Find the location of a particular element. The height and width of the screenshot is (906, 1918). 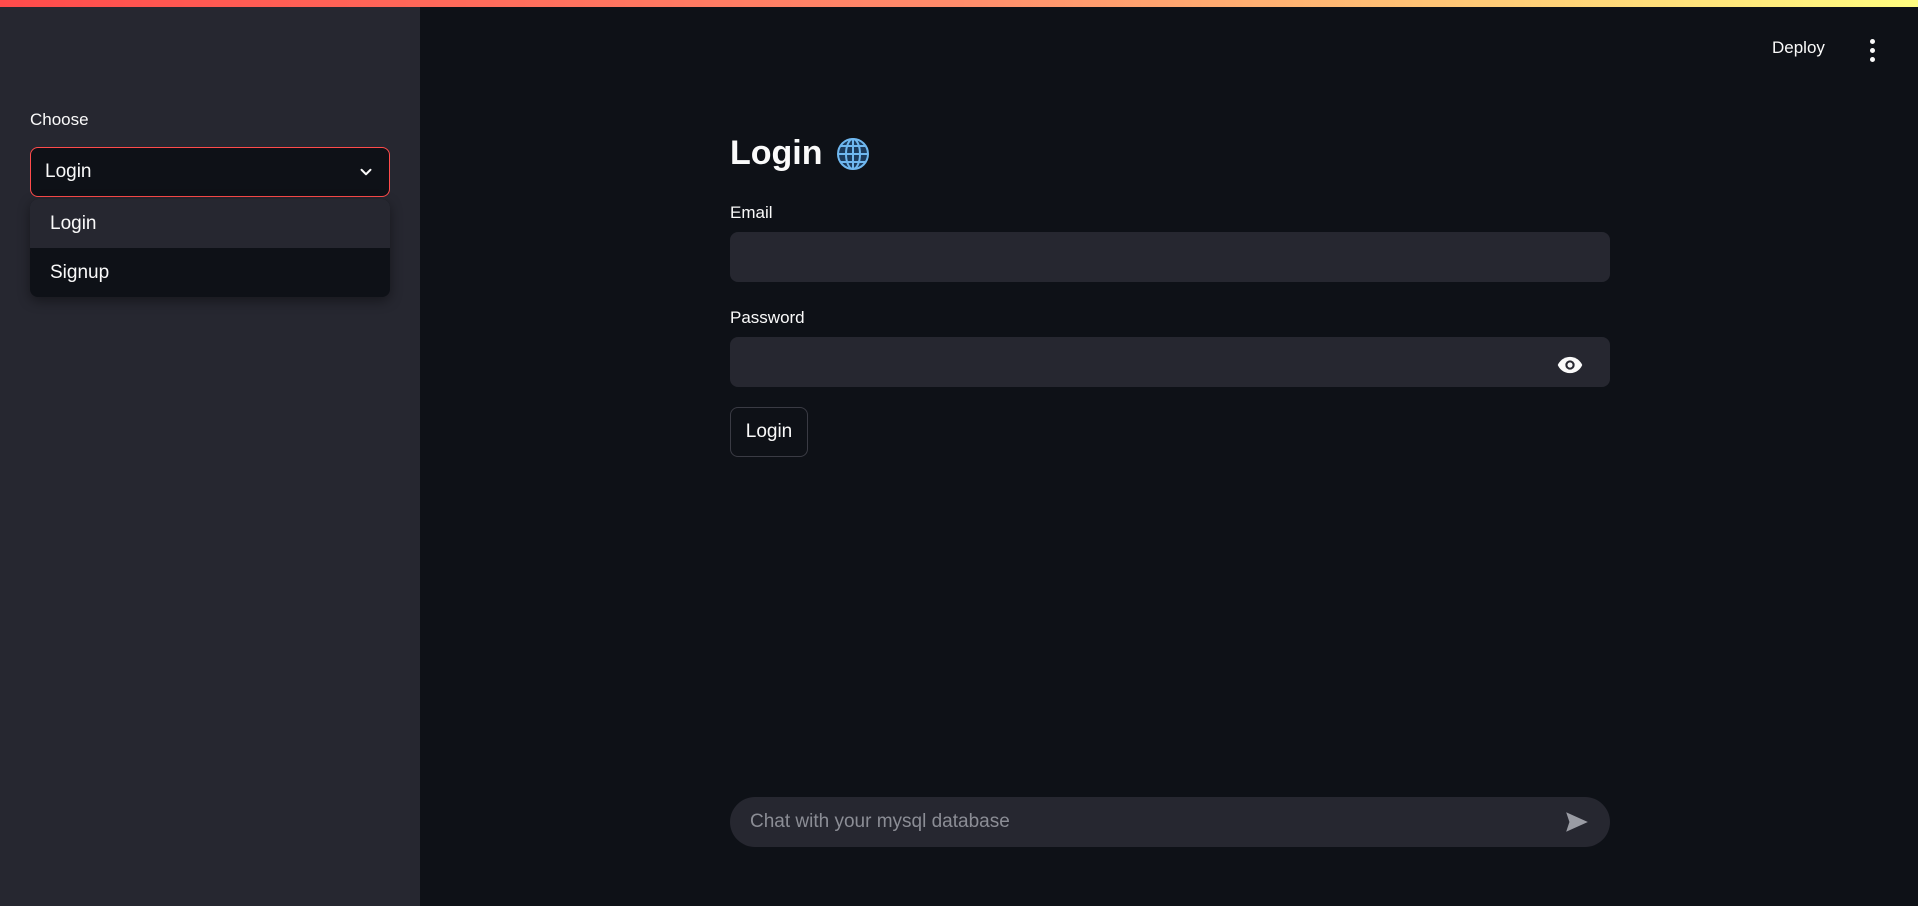

dropdown-option-signup: Signup is located at coordinates (210, 272).